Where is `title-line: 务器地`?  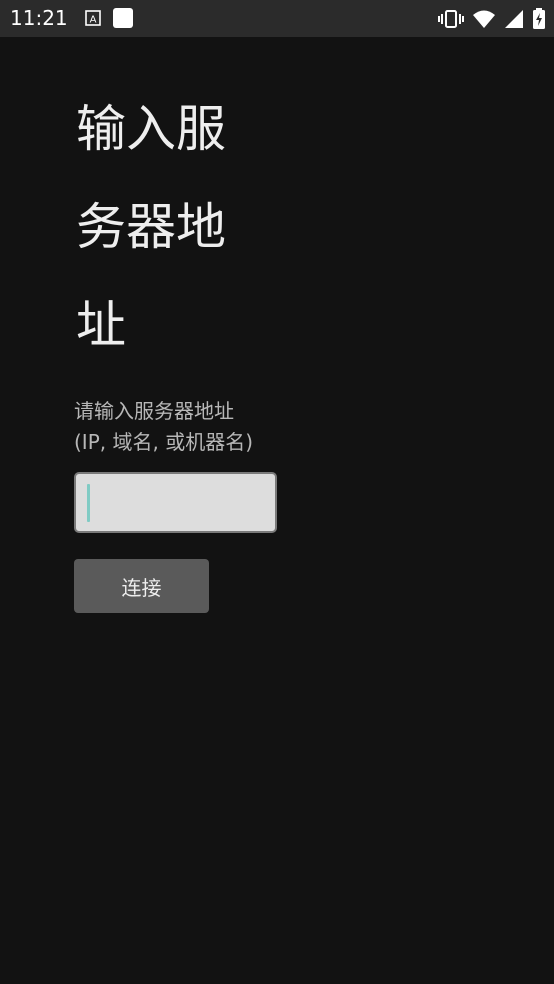
title-line: 务器地 is located at coordinates (151, 227).